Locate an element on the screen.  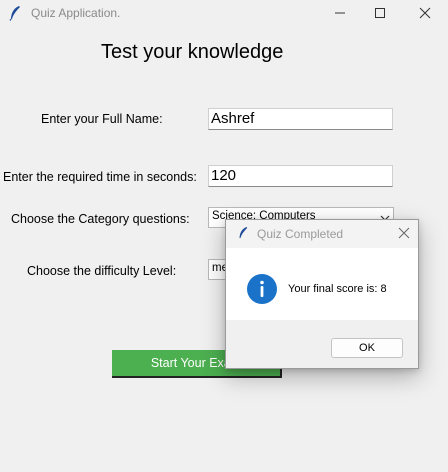
name-label: Enter your Full Name: is located at coordinates (102, 119).